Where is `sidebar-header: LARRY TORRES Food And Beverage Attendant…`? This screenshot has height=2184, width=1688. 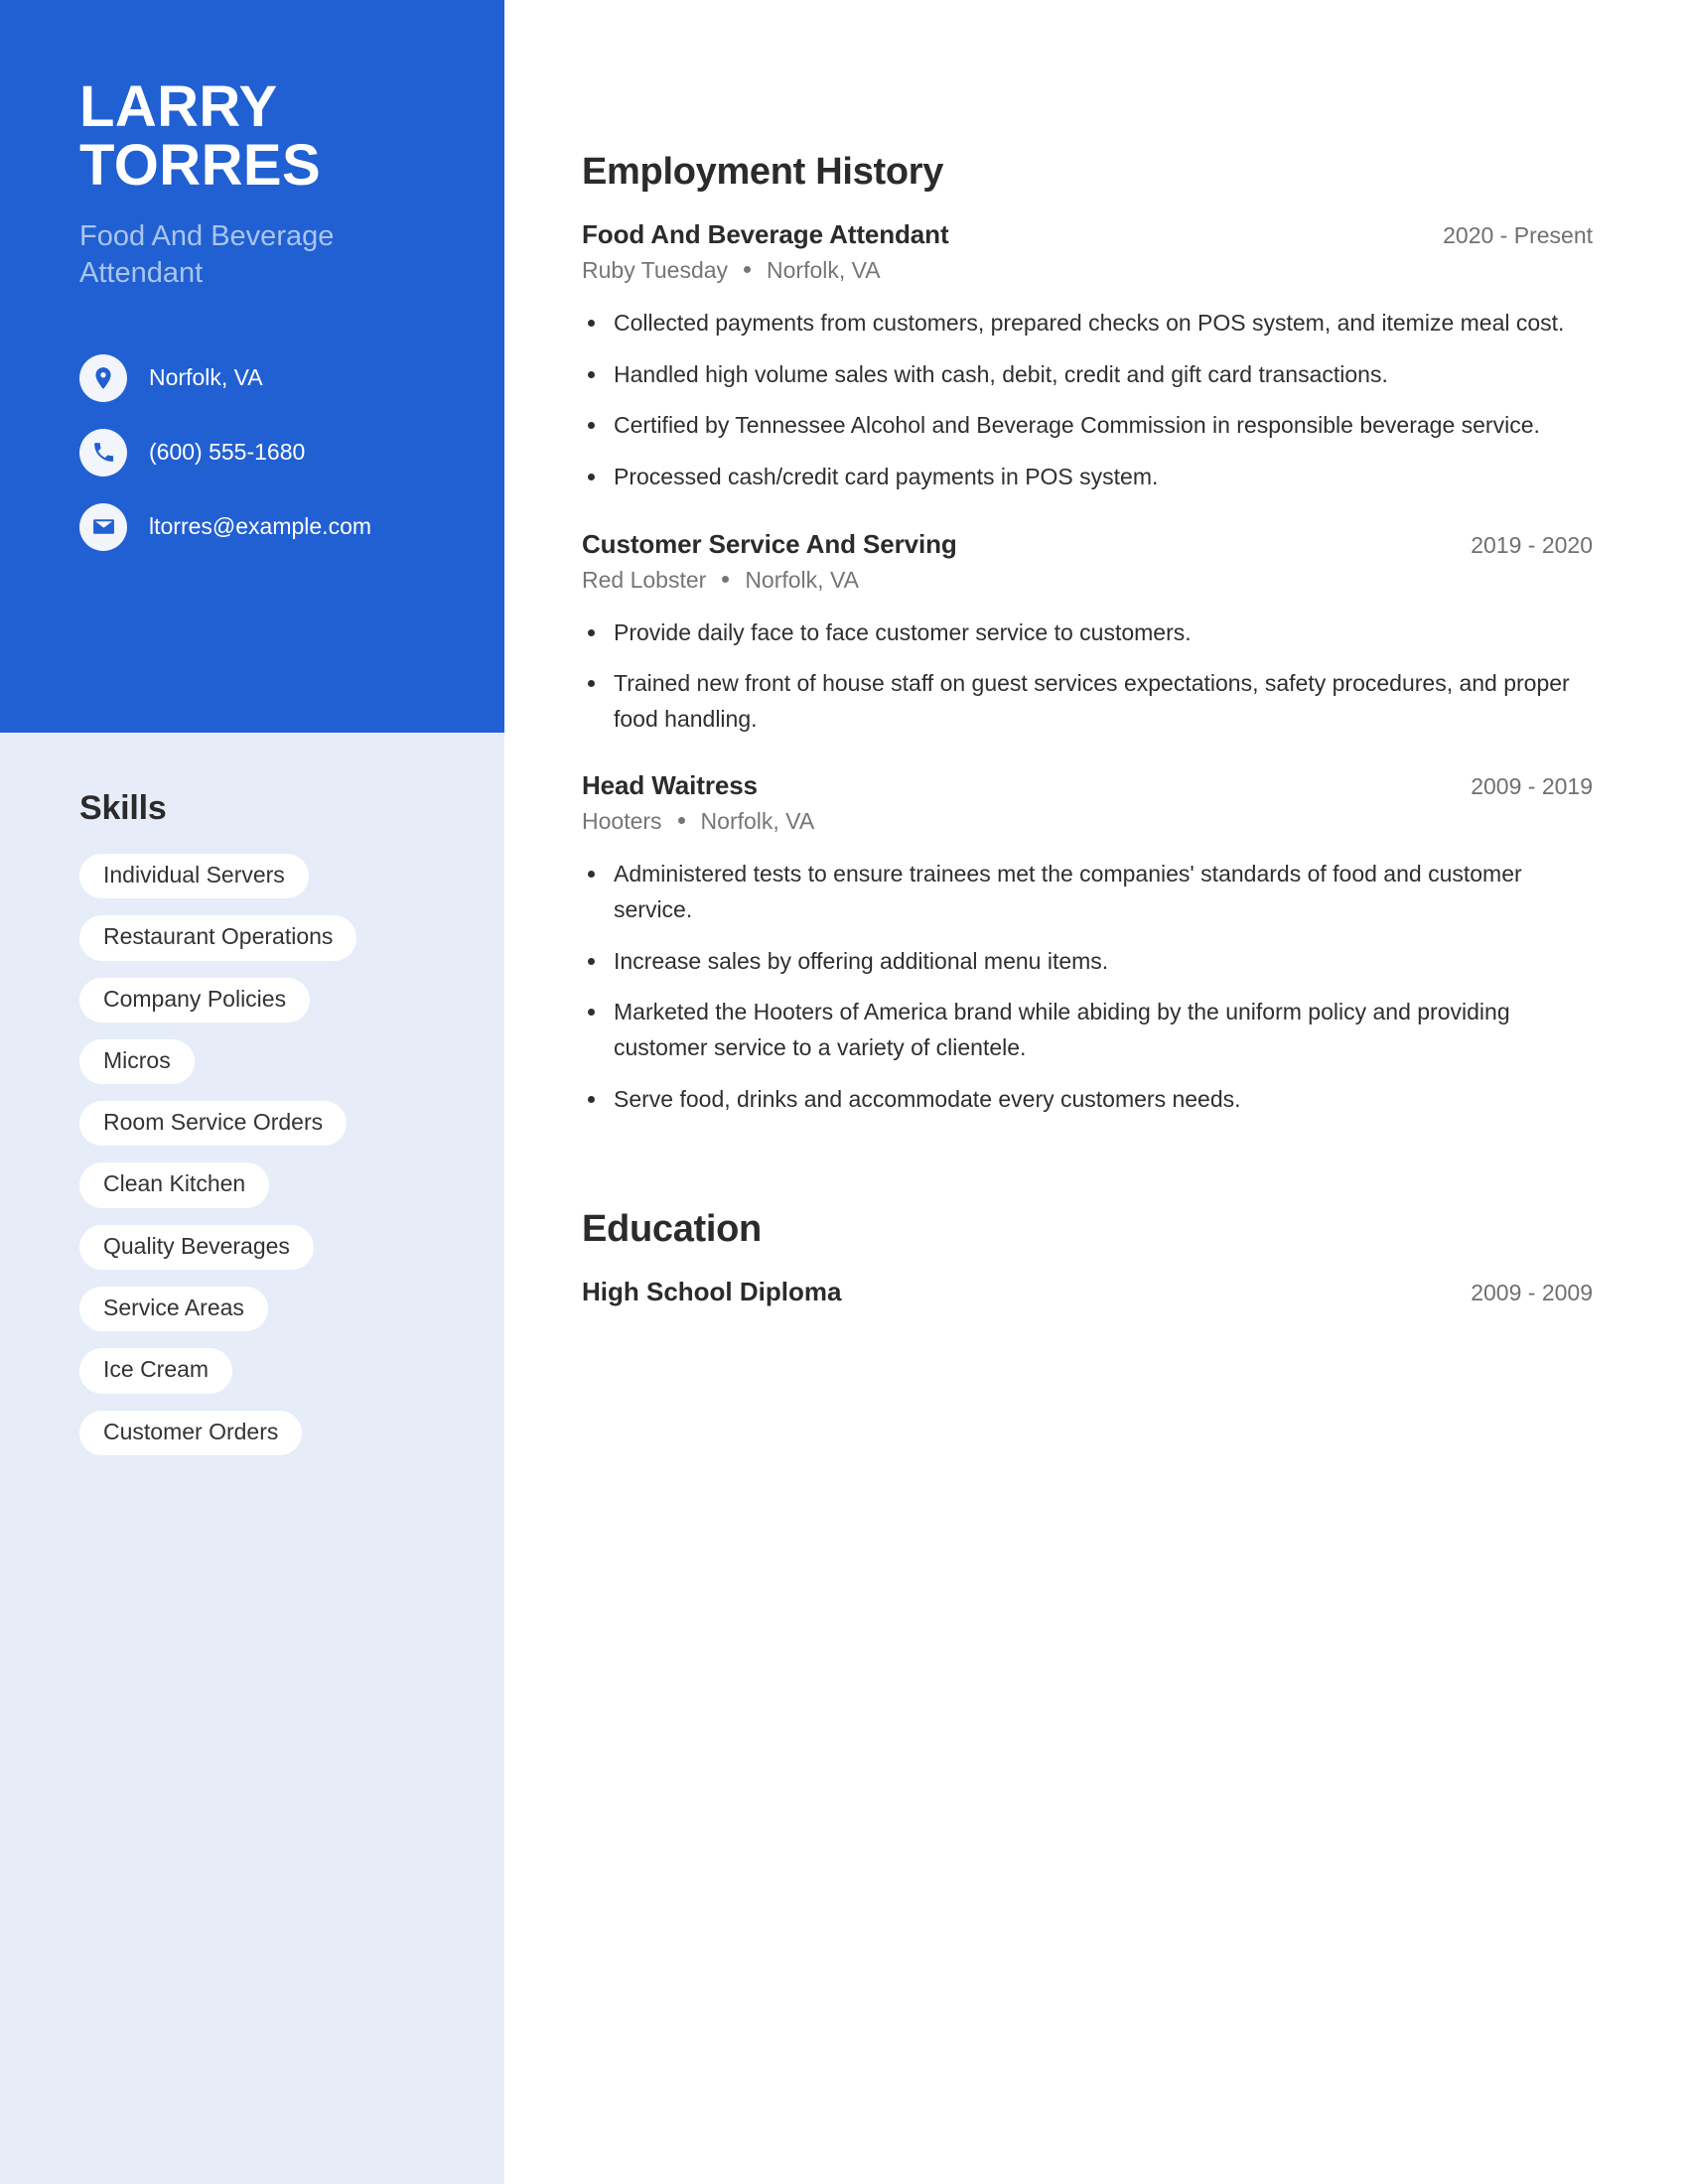 sidebar-header: LARRY TORRES Food And Beverage Attendant… is located at coordinates (252, 366).